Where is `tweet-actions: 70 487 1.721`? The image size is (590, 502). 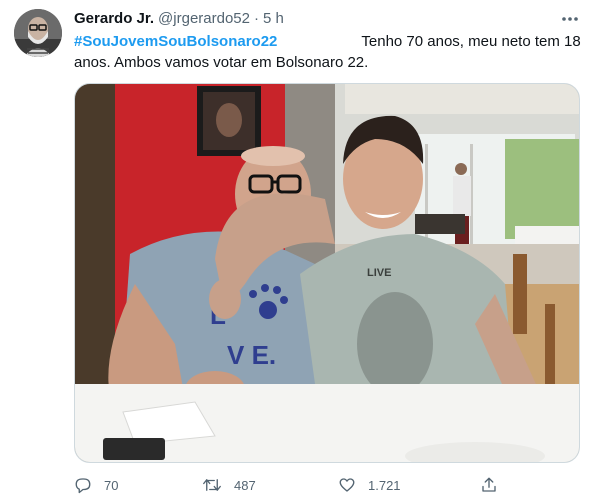 tweet-actions: 70 487 1.721 is located at coordinates (294, 485).